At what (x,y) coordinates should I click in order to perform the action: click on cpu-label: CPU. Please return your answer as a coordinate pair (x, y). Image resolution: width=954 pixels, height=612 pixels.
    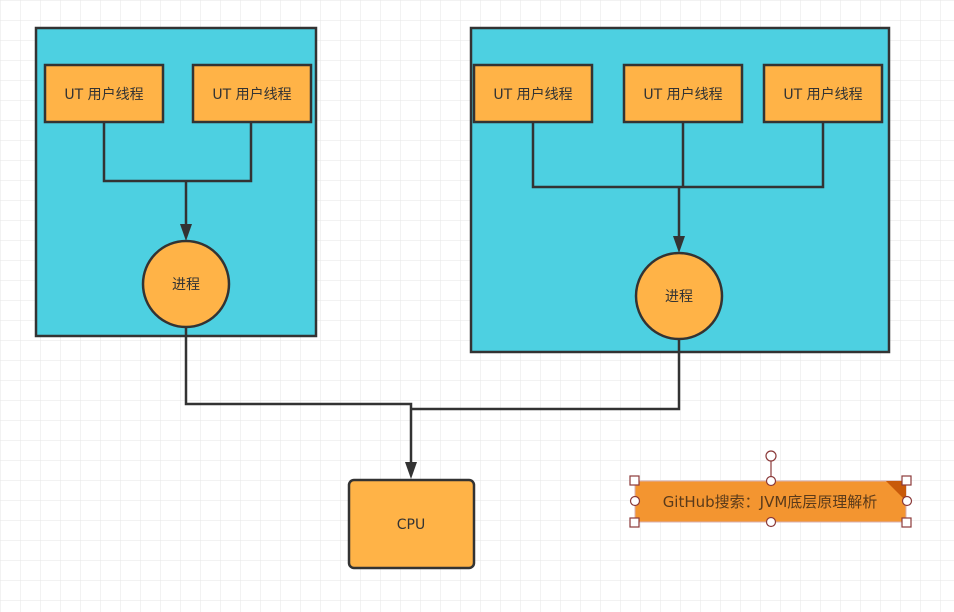
    Looking at the image, I should click on (411, 525).